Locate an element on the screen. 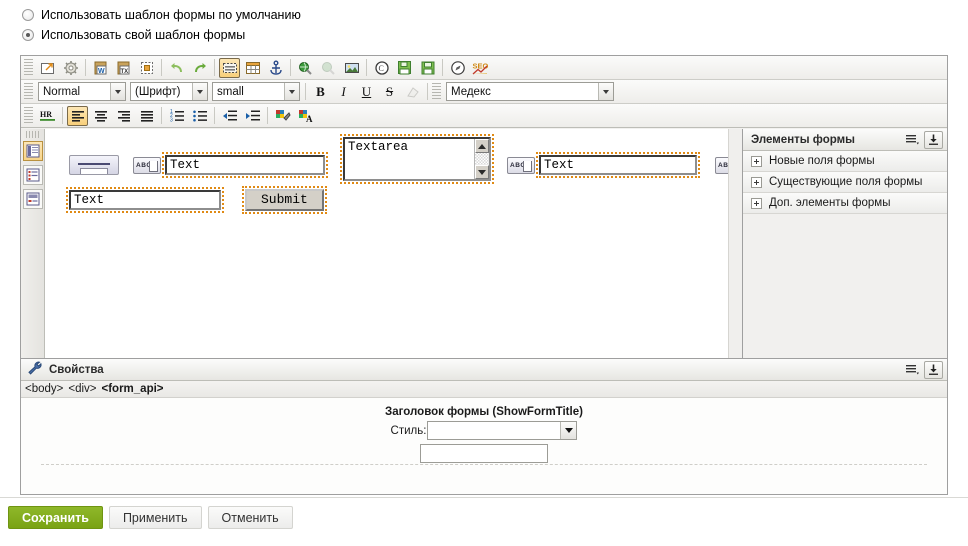 Image resolution: width=968 pixels, height=546 pixels. text-input-widget-1-wrapper: Text is located at coordinates (245, 165).